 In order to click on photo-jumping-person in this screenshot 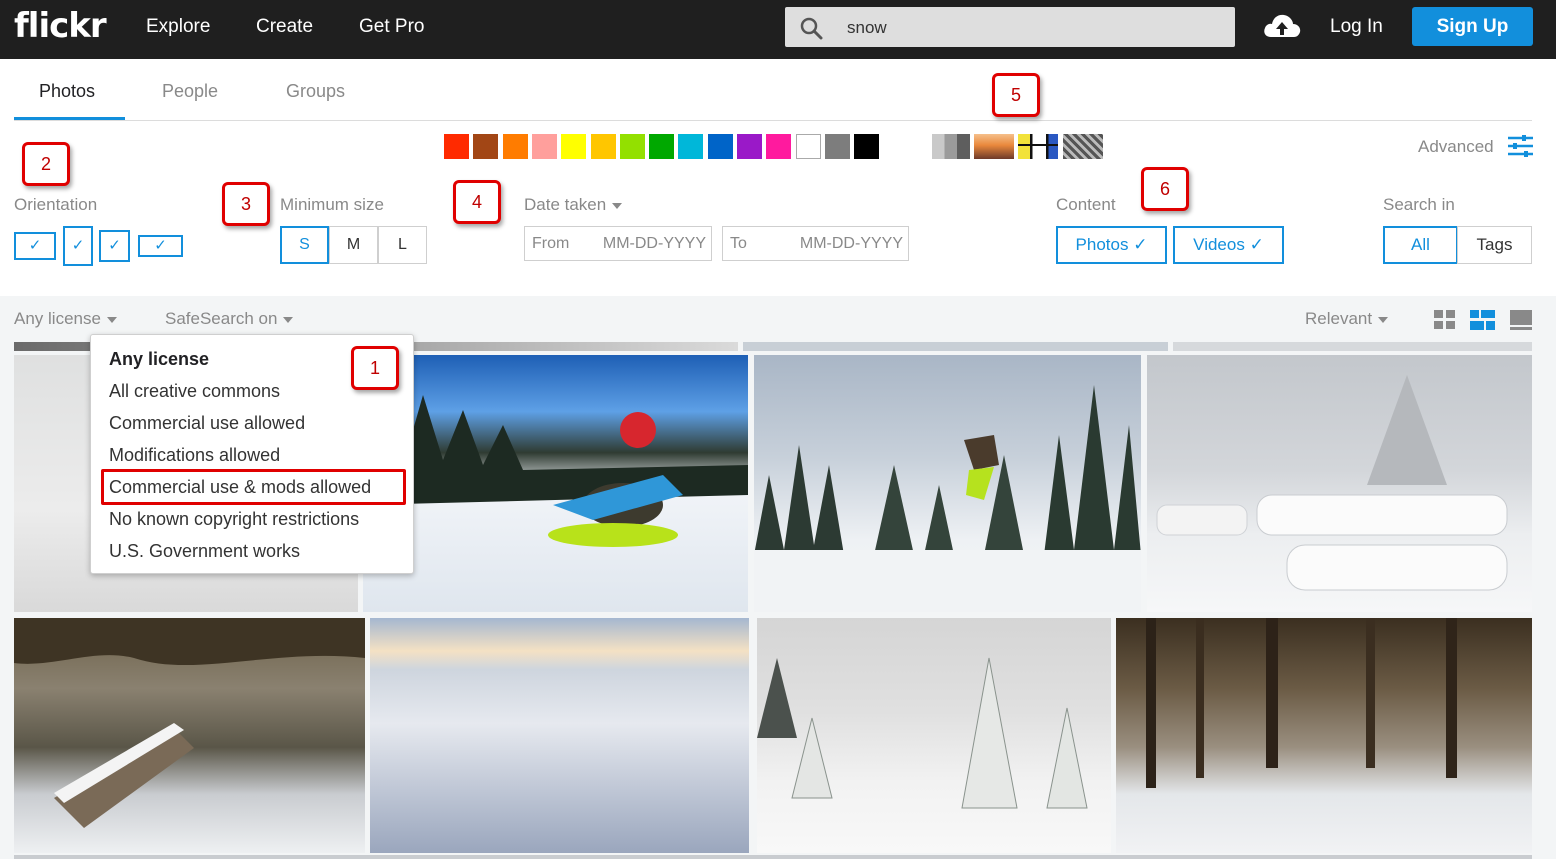, I will do `click(947, 483)`.